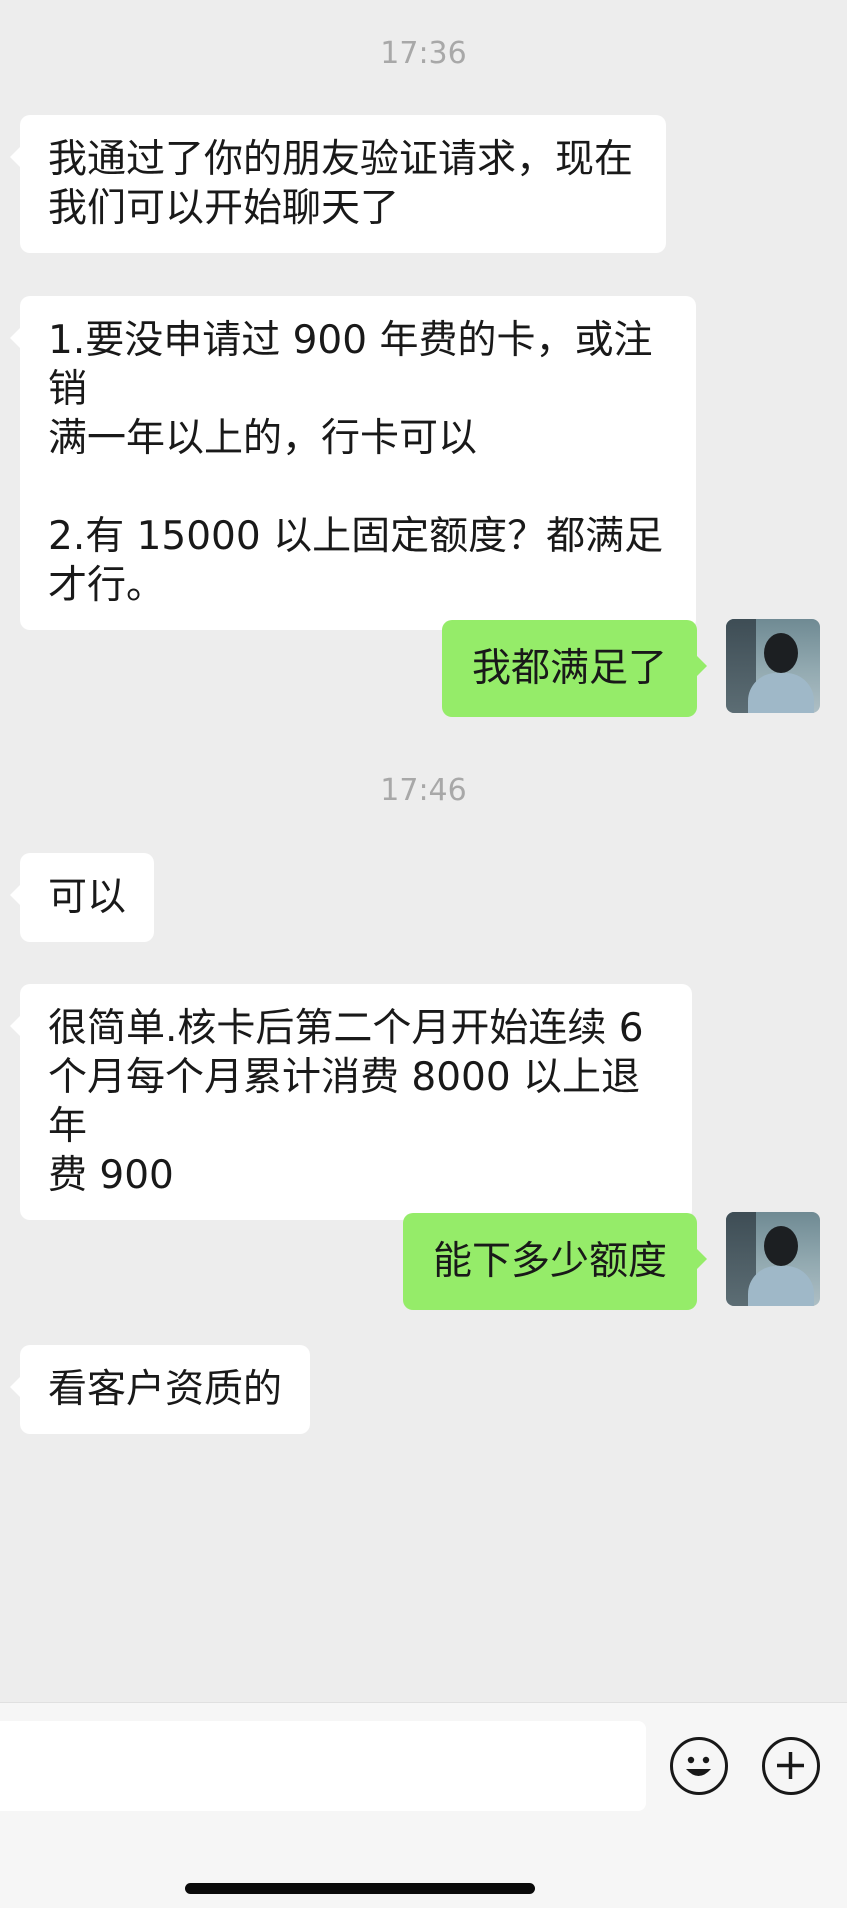  What do you see at coordinates (423, 790) in the screenshot?
I see `timestamp: 17:46` at bounding box center [423, 790].